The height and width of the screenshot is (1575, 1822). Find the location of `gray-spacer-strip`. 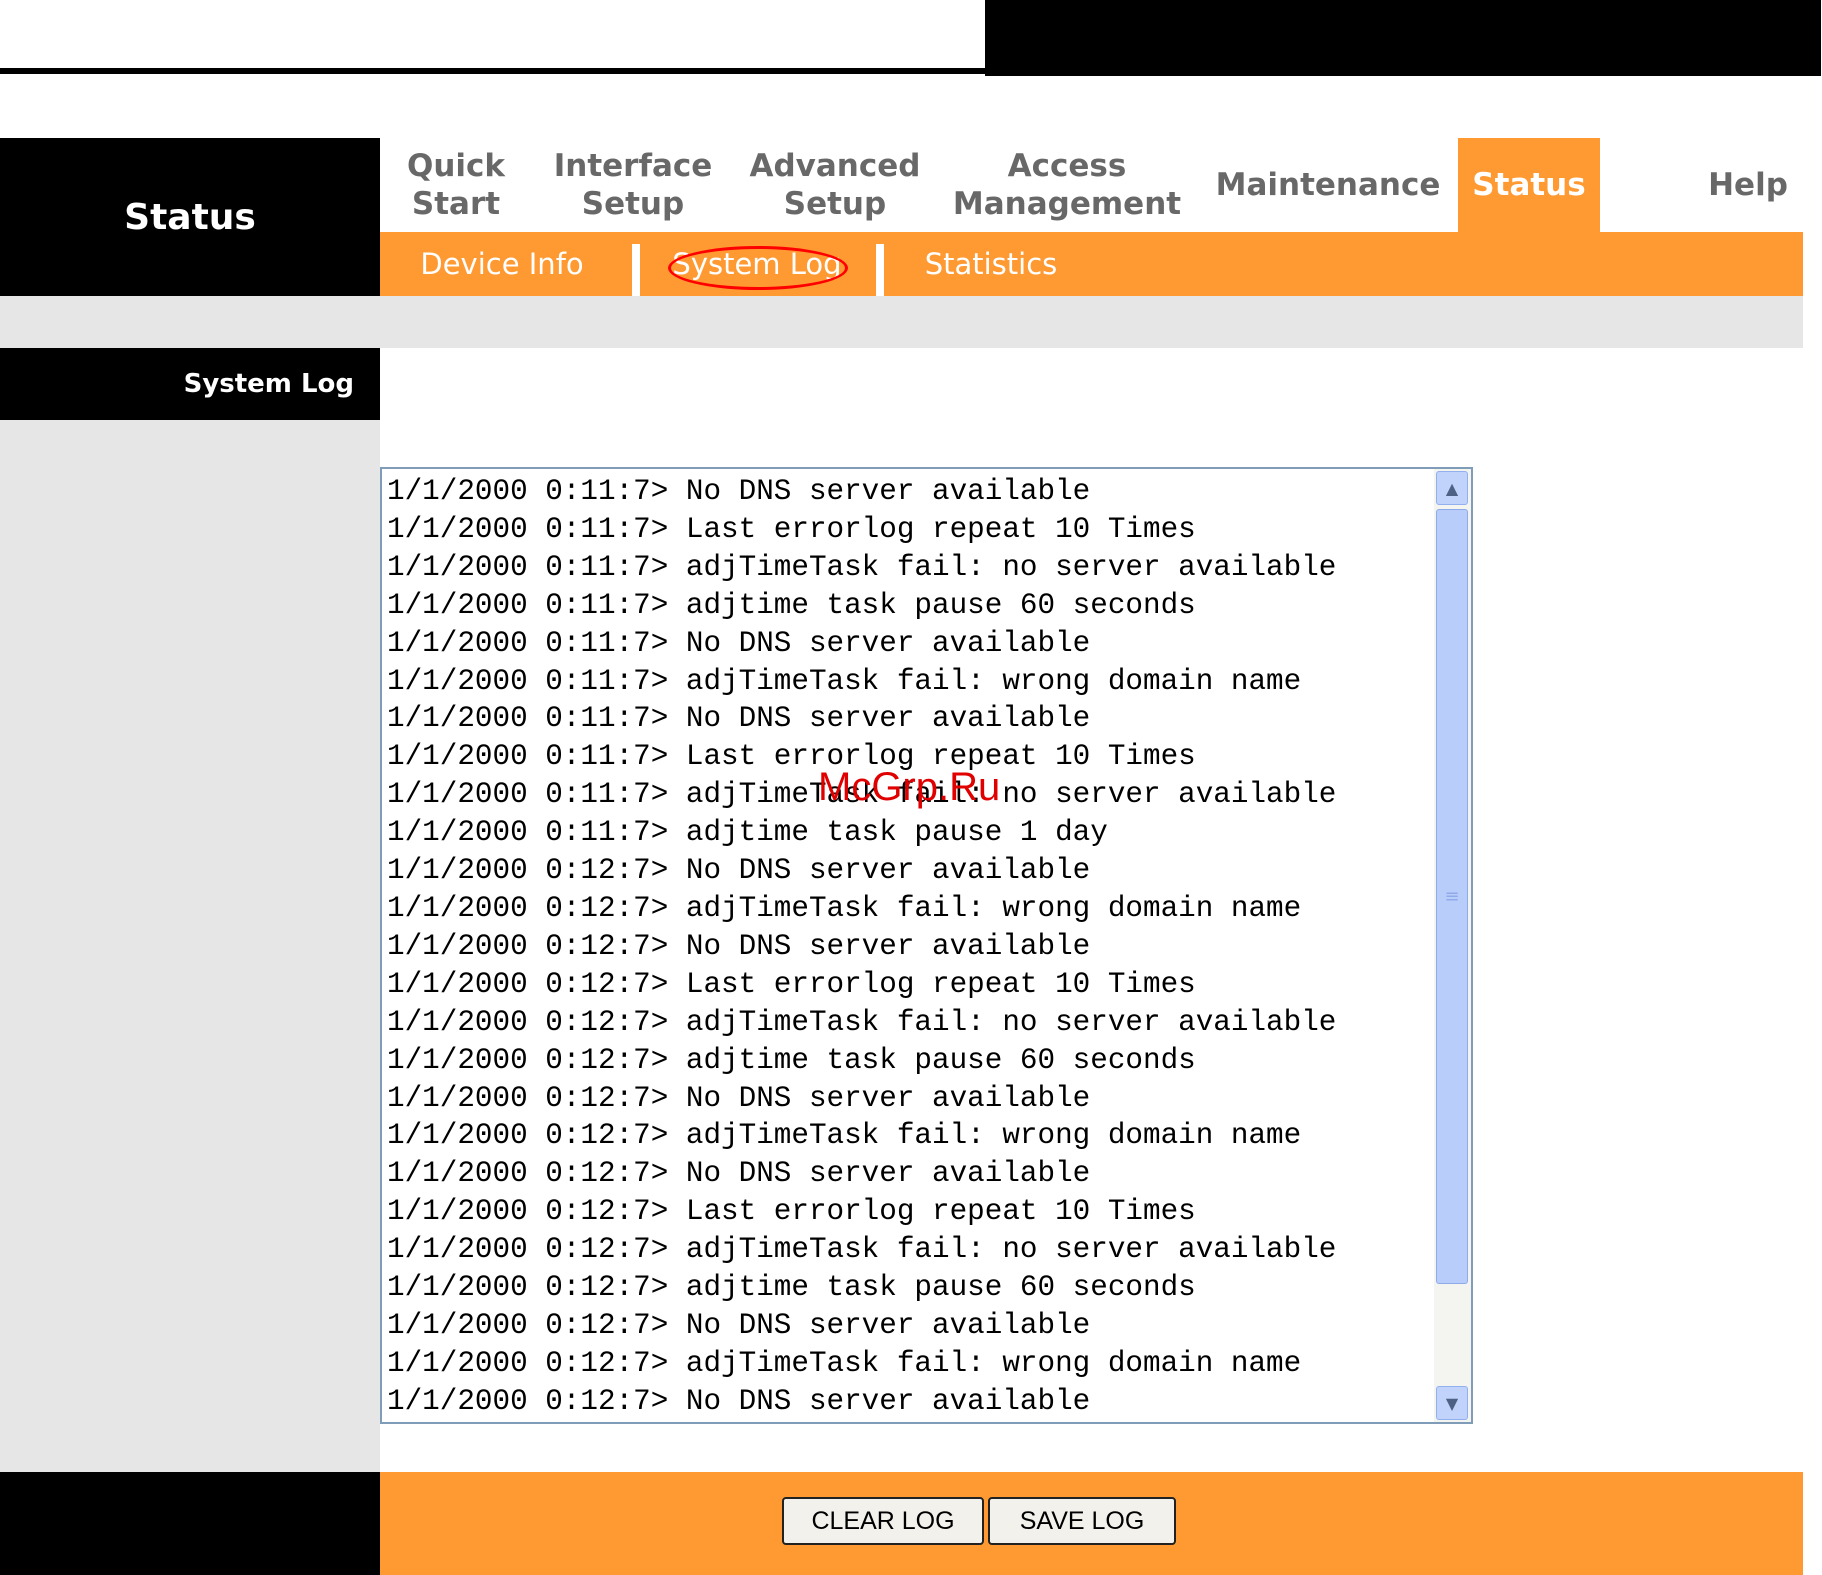

gray-spacer-strip is located at coordinates (901, 322).